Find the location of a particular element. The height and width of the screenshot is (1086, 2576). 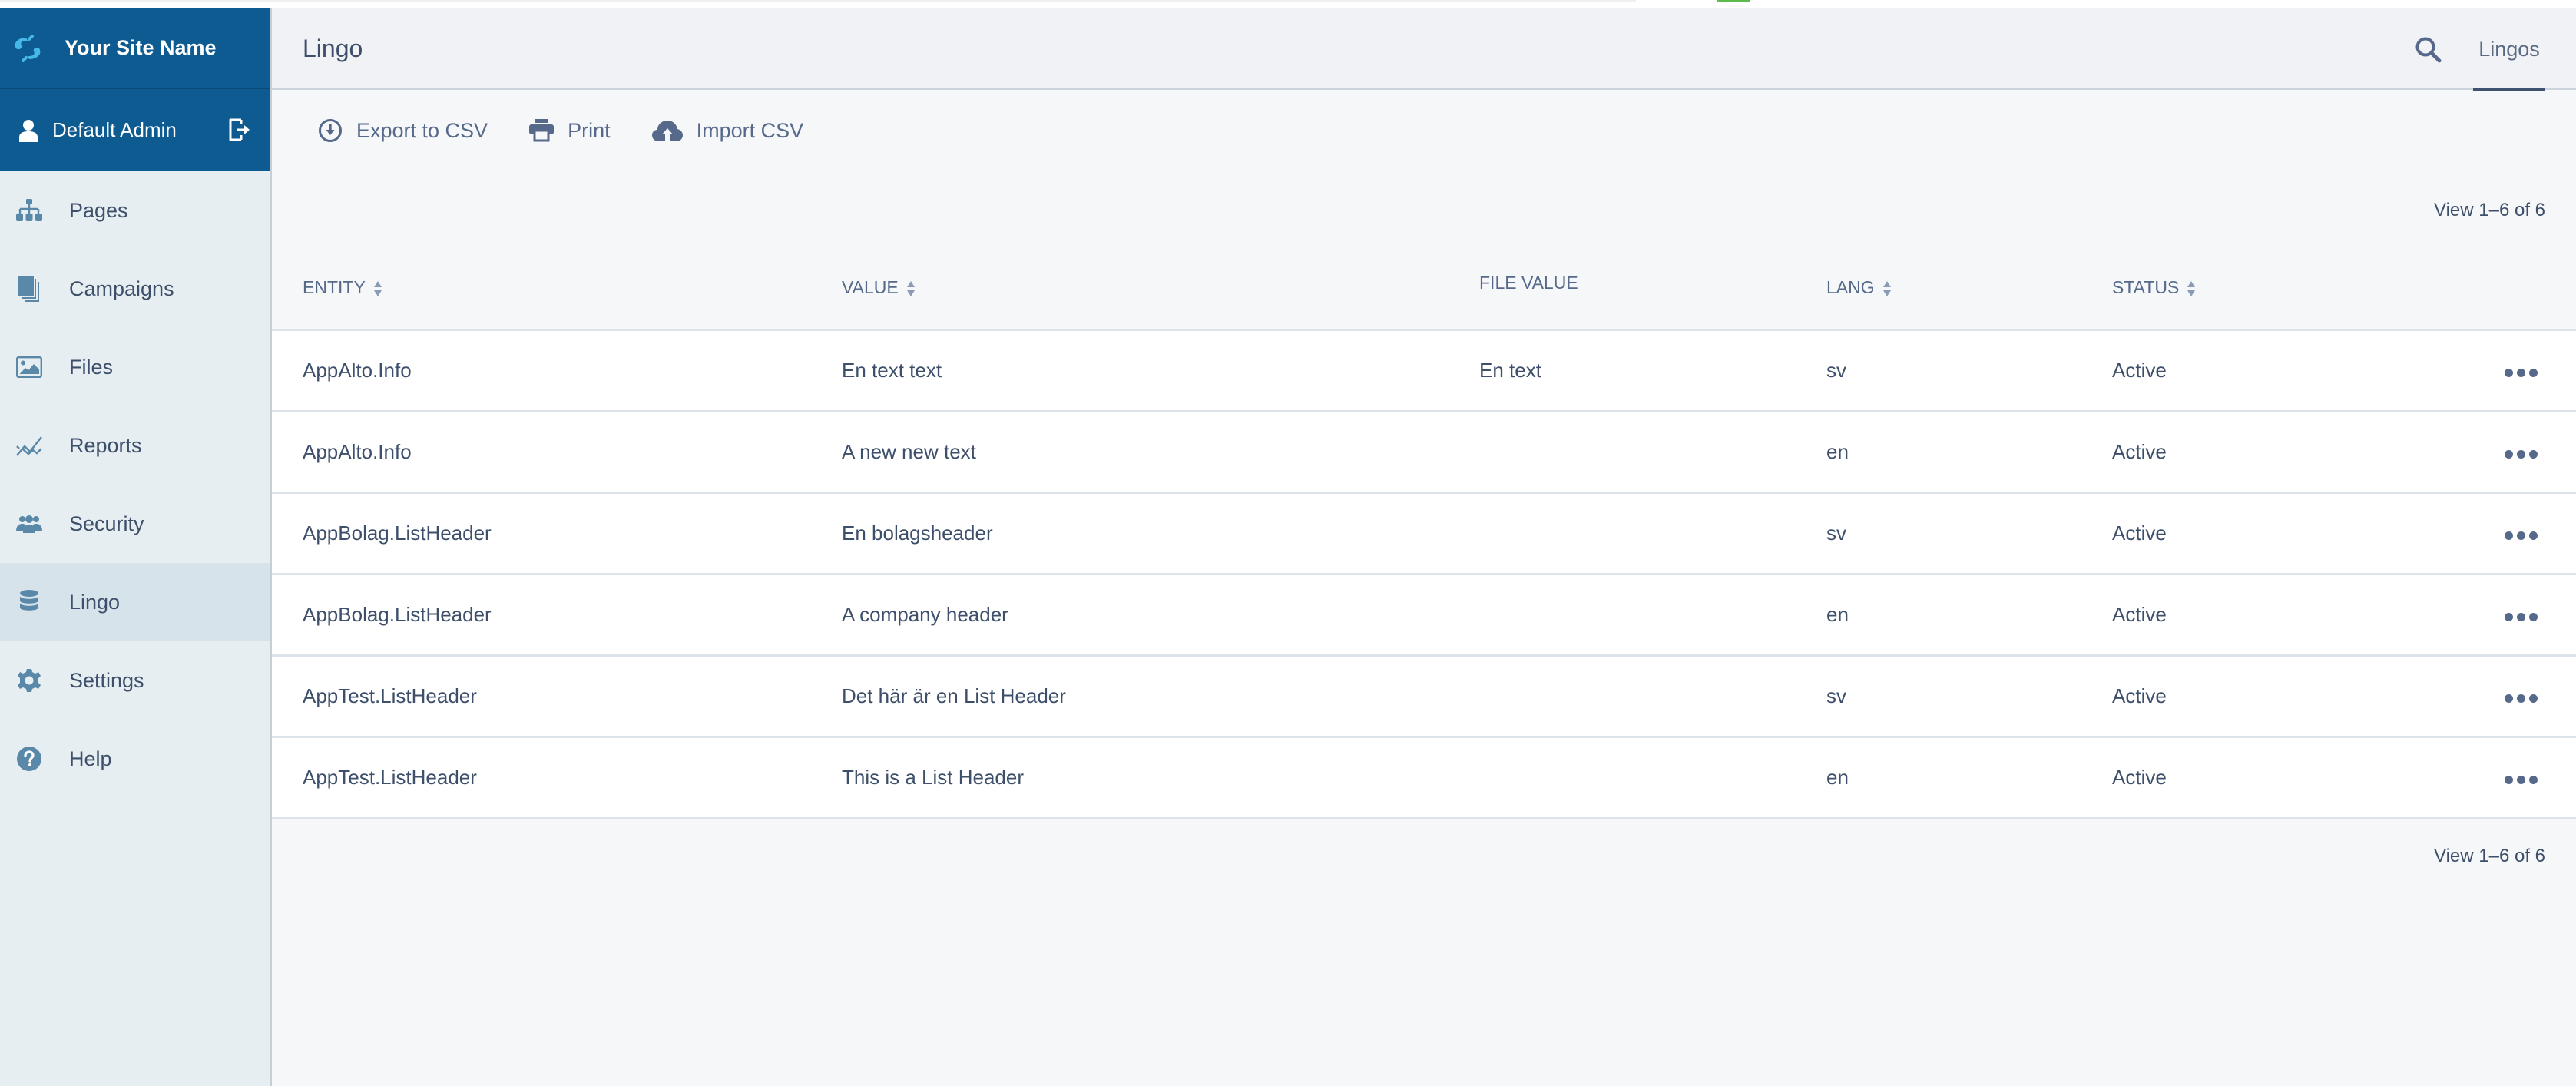

tab-lingos: Lingos is located at coordinates (2509, 49).